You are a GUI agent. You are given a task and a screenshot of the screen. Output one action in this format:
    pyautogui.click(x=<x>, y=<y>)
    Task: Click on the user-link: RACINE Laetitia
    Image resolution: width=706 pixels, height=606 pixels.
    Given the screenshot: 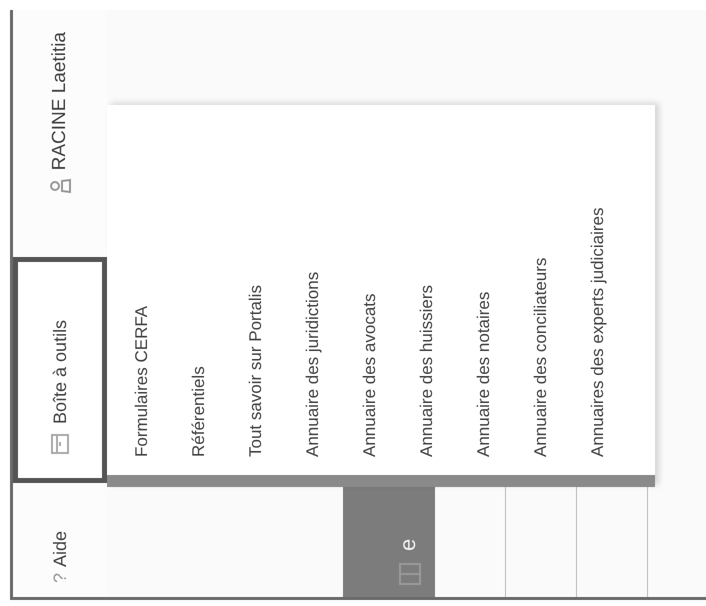 What is the action you would take?
    pyautogui.click(x=60, y=102)
    